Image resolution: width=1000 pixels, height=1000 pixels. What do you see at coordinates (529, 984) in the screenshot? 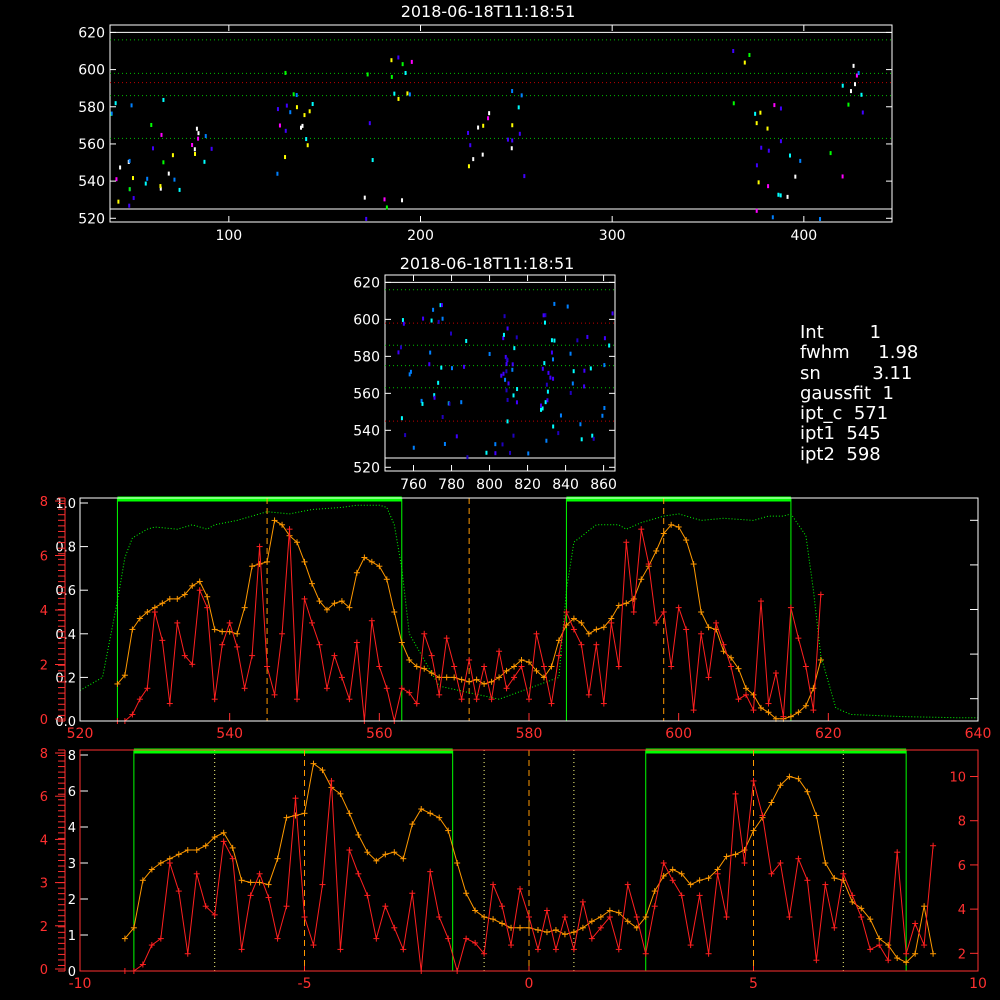
I see `p4-x-tick-label: 0` at bounding box center [529, 984].